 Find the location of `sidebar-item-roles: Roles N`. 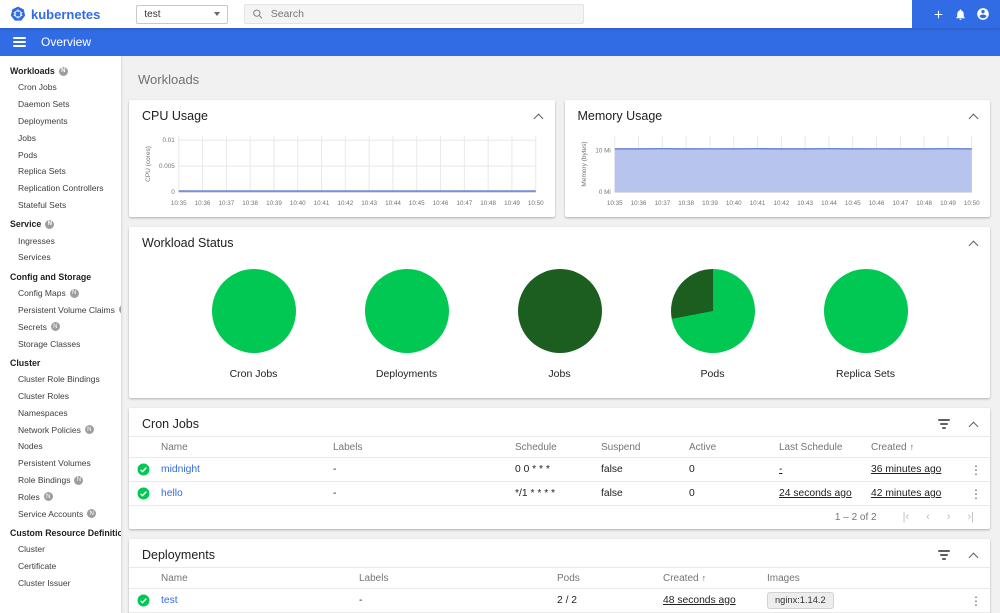

sidebar-item-roles: Roles N is located at coordinates (60, 496).